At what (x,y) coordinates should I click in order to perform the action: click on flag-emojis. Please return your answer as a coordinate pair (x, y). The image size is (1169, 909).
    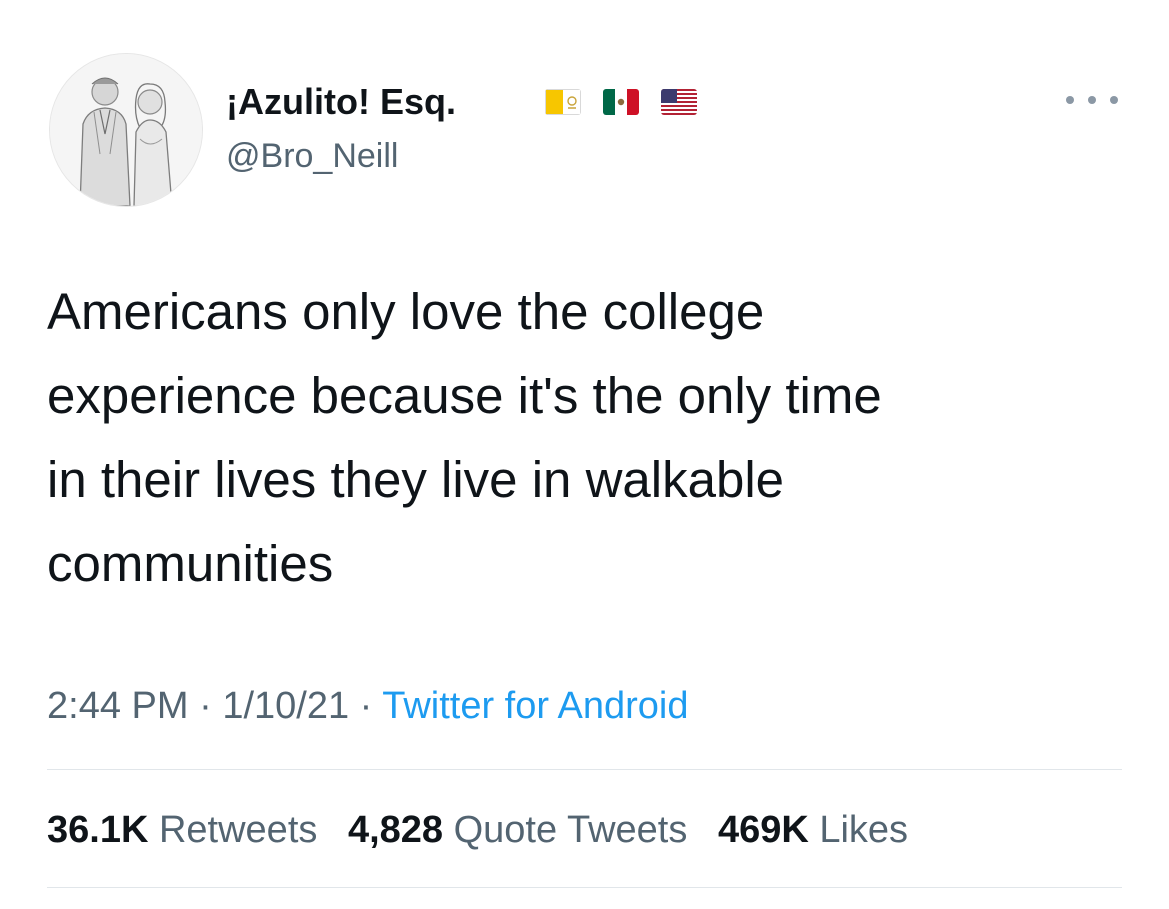
    Looking at the image, I should click on (632, 102).